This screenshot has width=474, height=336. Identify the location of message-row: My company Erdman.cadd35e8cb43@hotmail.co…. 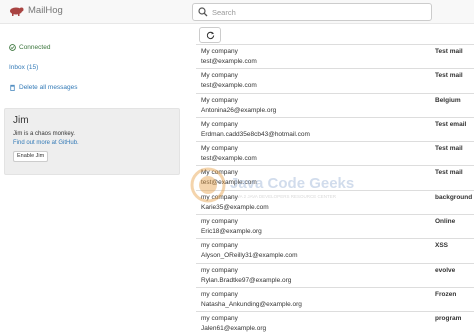
(335, 128).